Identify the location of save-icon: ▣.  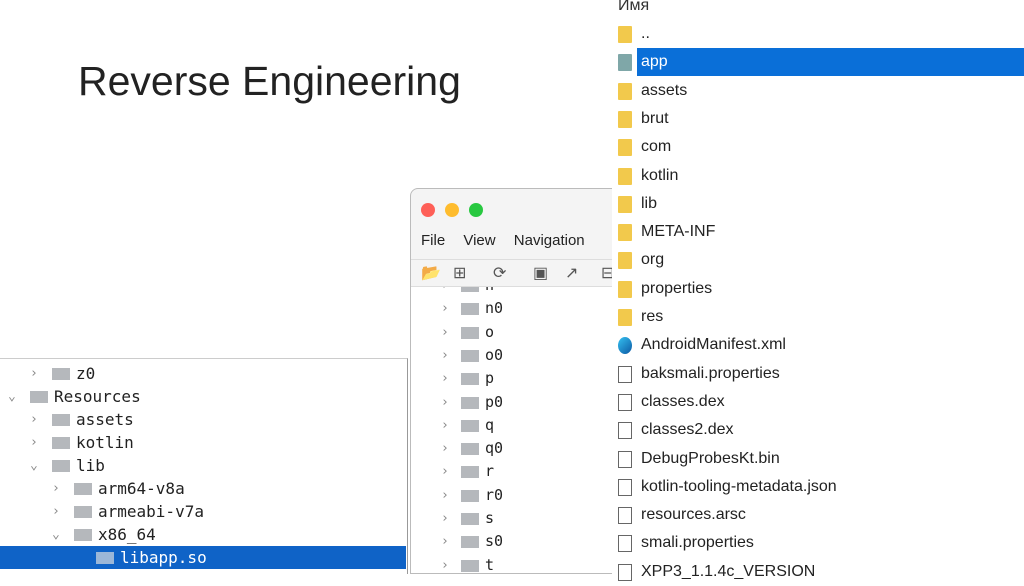
(540, 273).